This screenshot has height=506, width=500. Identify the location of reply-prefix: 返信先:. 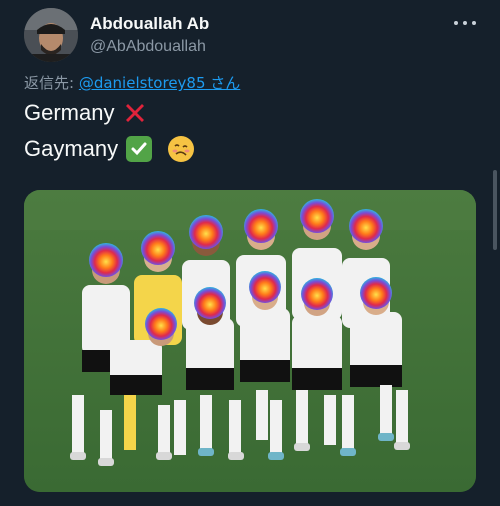
(51, 83).